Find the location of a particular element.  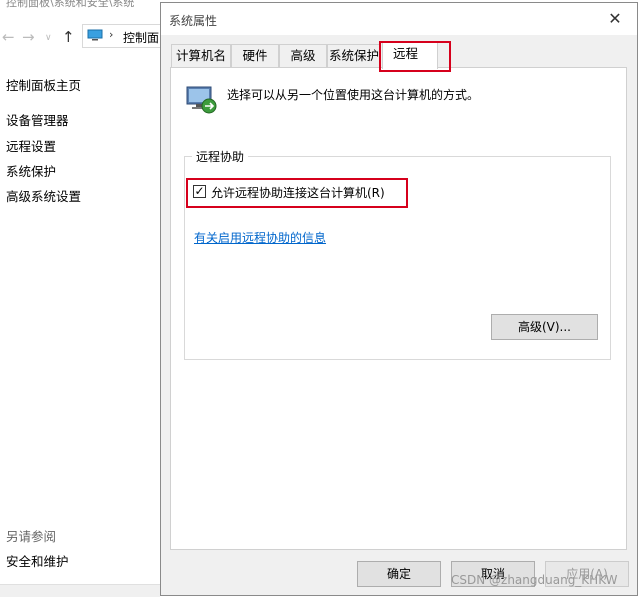

address-bar: › 控制面 is located at coordinates (127, 36).